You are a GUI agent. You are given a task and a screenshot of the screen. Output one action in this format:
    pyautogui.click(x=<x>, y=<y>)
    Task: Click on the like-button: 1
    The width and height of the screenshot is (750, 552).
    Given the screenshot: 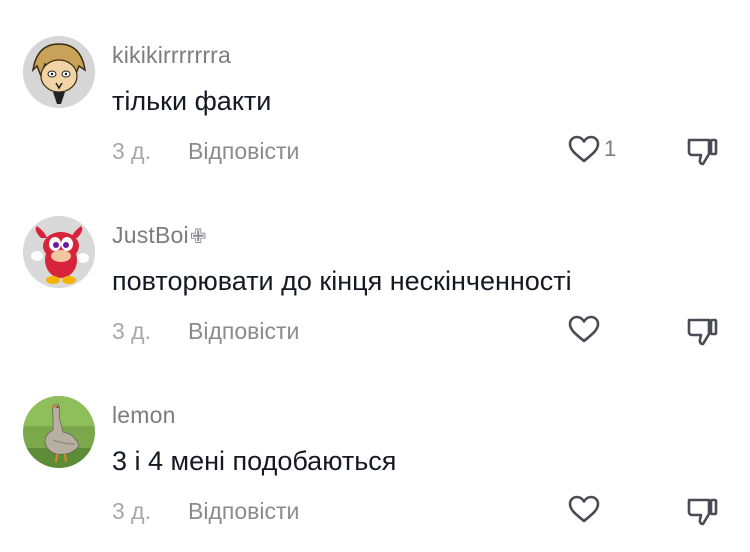 What is the action you would take?
    pyautogui.click(x=591, y=149)
    